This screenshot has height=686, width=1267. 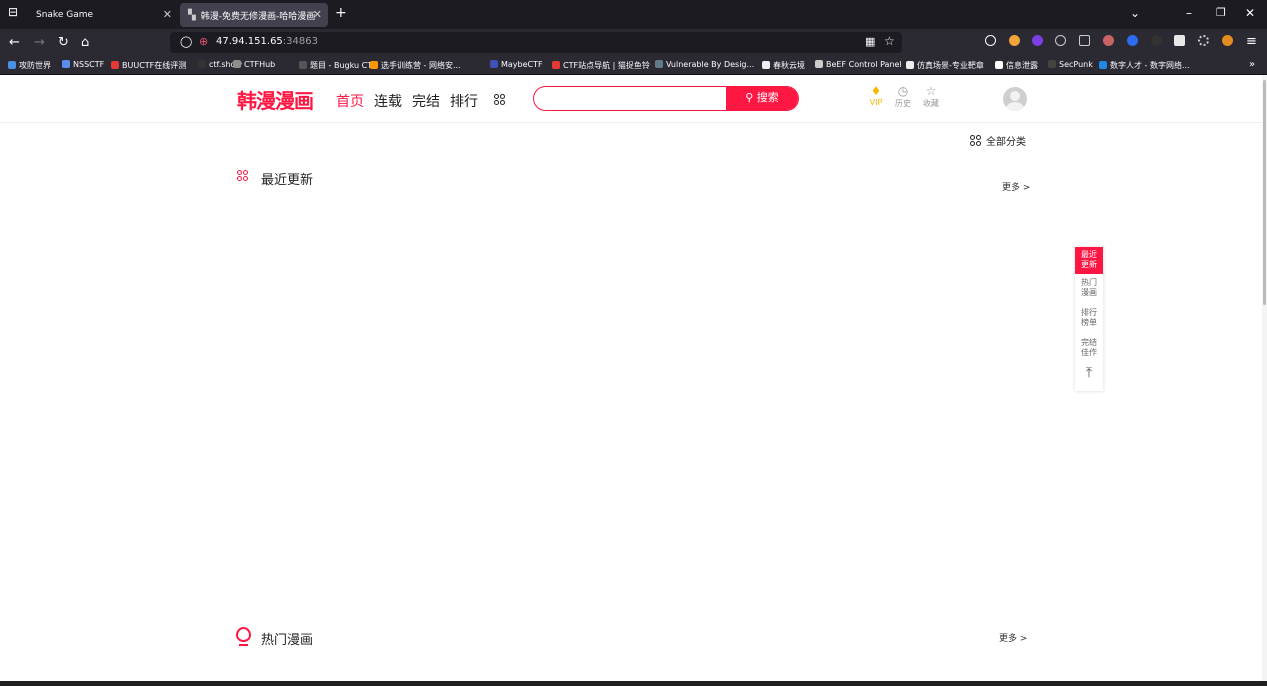 I want to click on url-text: 47.94.151.65:34863, so click(x=267, y=41).